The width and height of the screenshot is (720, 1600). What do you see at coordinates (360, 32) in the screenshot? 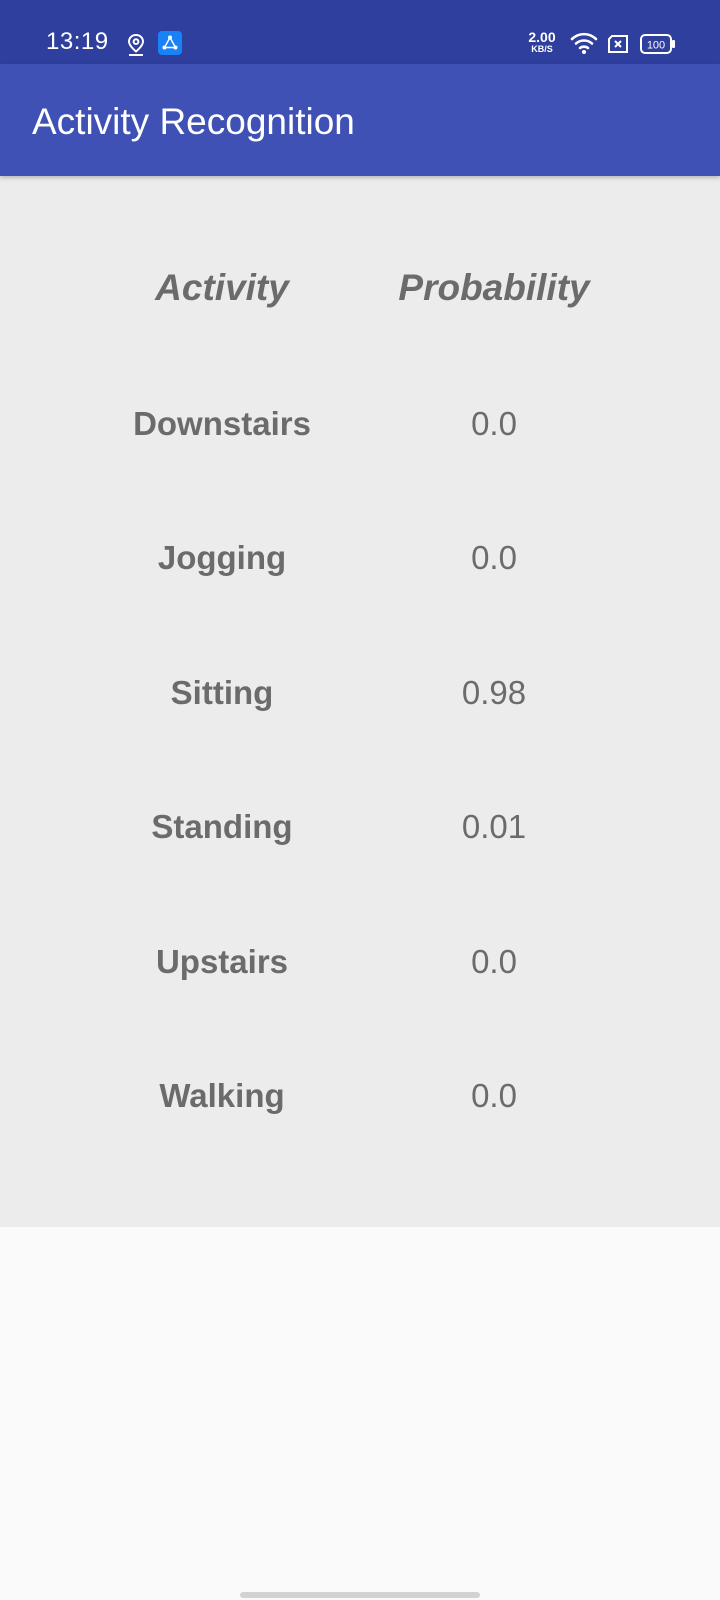
I see `status-bar: 13:19 2.00 KB/S 100` at bounding box center [360, 32].